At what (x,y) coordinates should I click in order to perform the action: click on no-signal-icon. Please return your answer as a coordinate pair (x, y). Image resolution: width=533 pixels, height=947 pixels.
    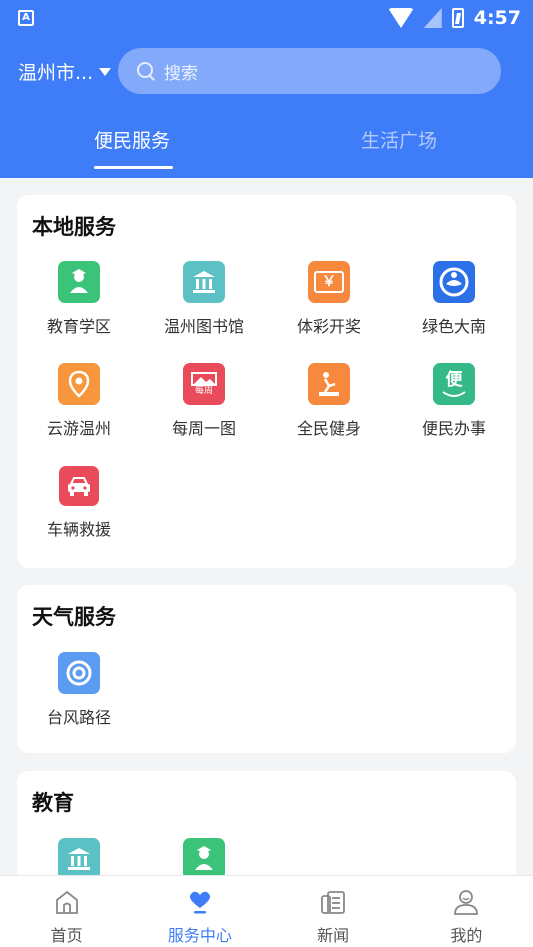
    Looking at the image, I should click on (432, 18).